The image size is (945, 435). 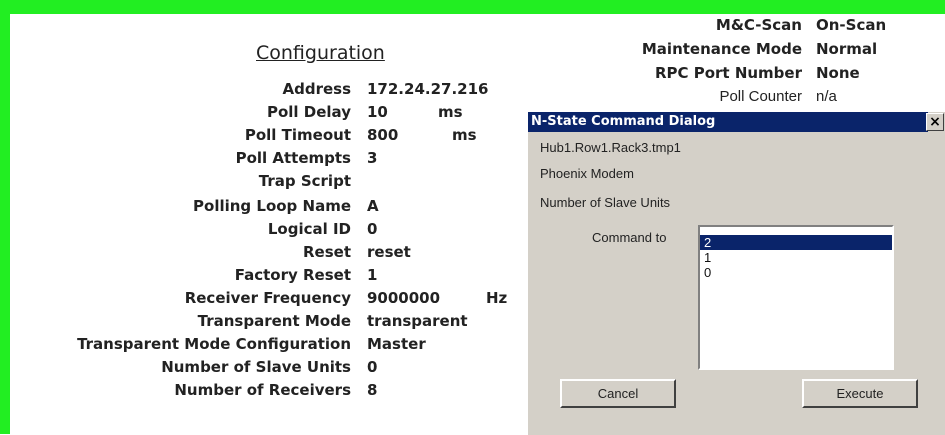 What do you see at coordinates (623, 121) in the screenshot?
I see `dialog-title: N-State Command Dialog` at bounding box center [623, 121].